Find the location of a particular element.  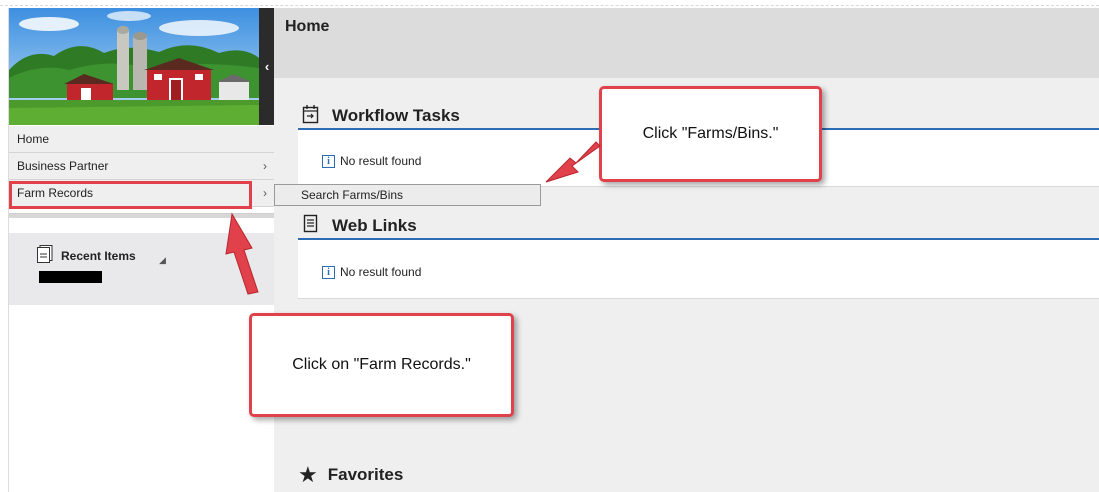

farm-banner-image is located at coordinates (134, 66).